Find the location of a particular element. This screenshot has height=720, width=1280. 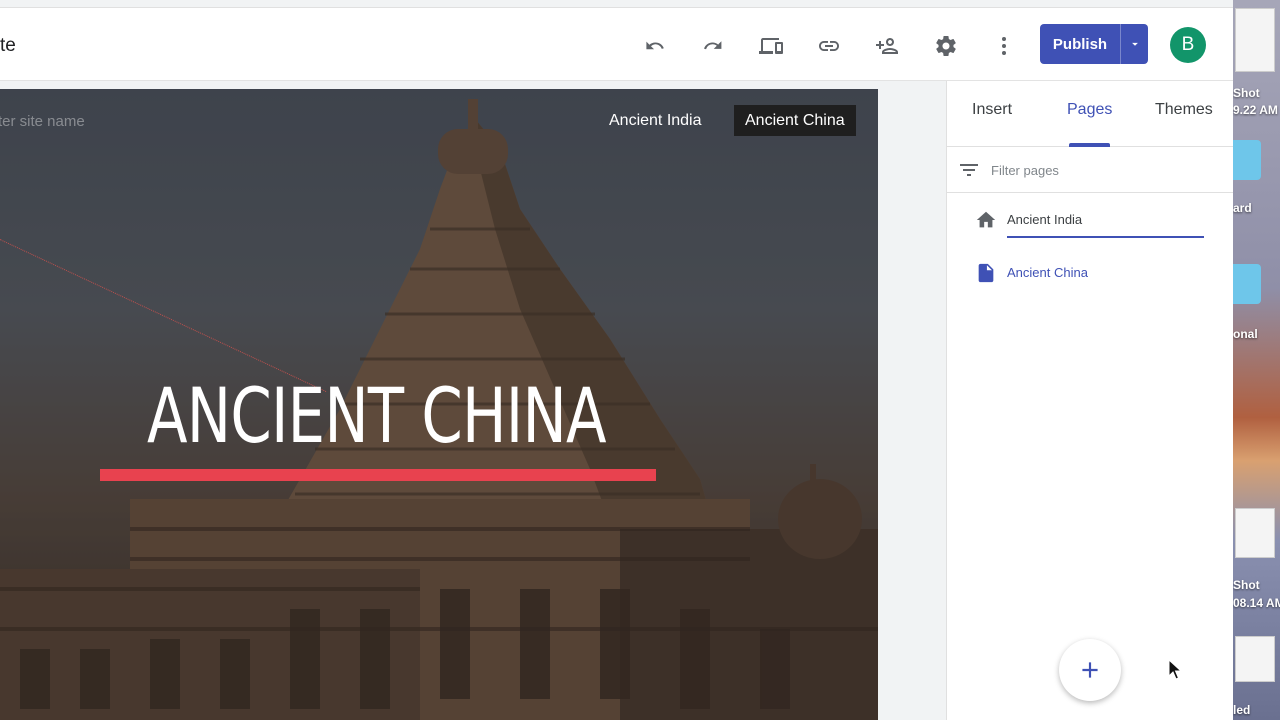

filter-pages-row is located at coordinates (1090, 170).